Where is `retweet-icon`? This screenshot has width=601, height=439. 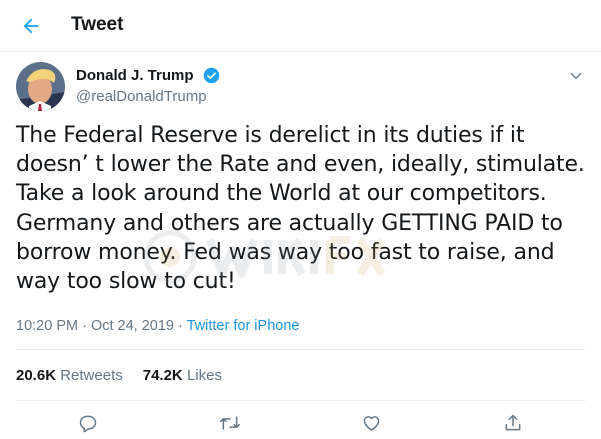 retweet-icon is located at coordinates (230, 423).